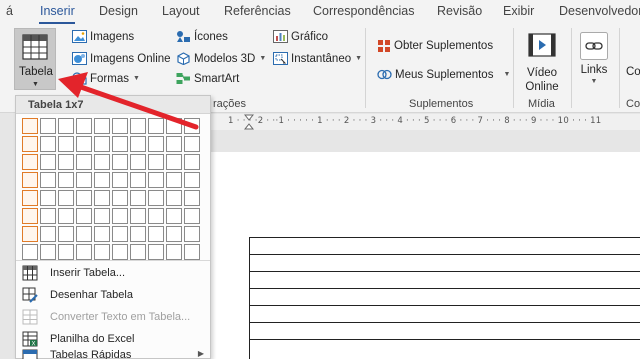 Image resolution: width=640 pixels, height=359 pixels. I want to click on imagens-online-button: Imagens Online, so click(121, 58).